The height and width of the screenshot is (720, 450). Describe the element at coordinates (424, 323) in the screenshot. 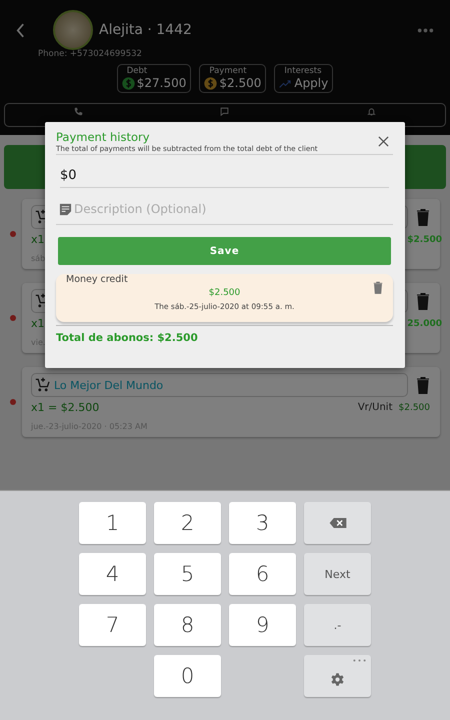

I see `unit-price: 25.000` at that location.